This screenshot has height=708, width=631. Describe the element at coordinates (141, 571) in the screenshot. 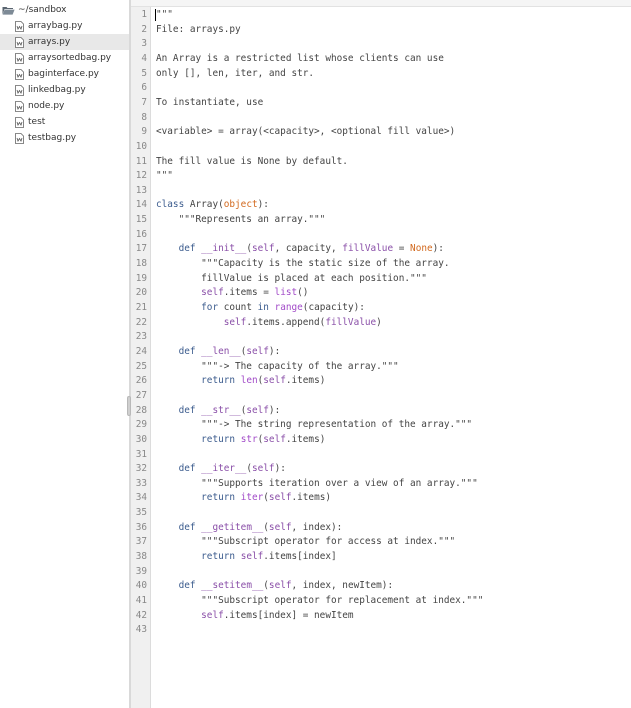

I see `line-number: 39` at that location.